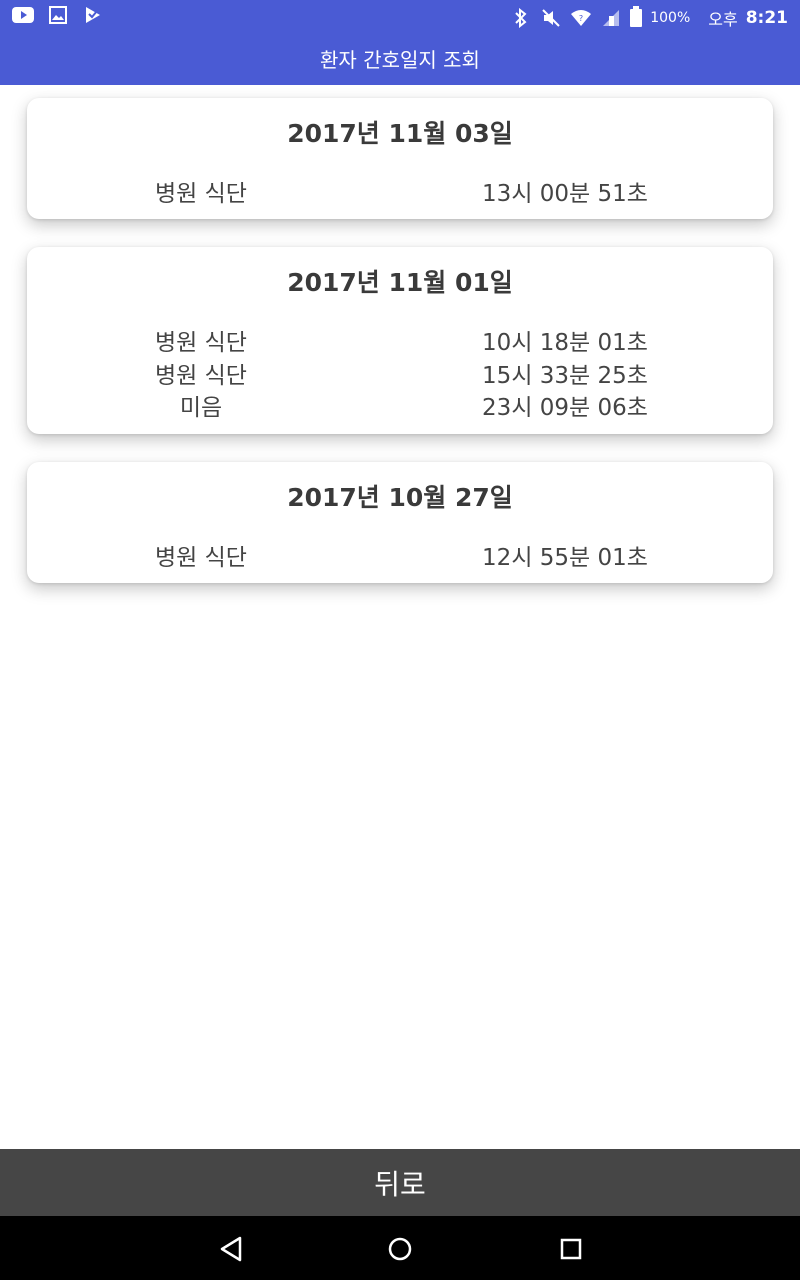 The width and height of the screenshot is (800, 1280). Describe the element at coordinates (400, 60) in the screenshot. I see `page-title: 환자 간호일지 조회` at that location.